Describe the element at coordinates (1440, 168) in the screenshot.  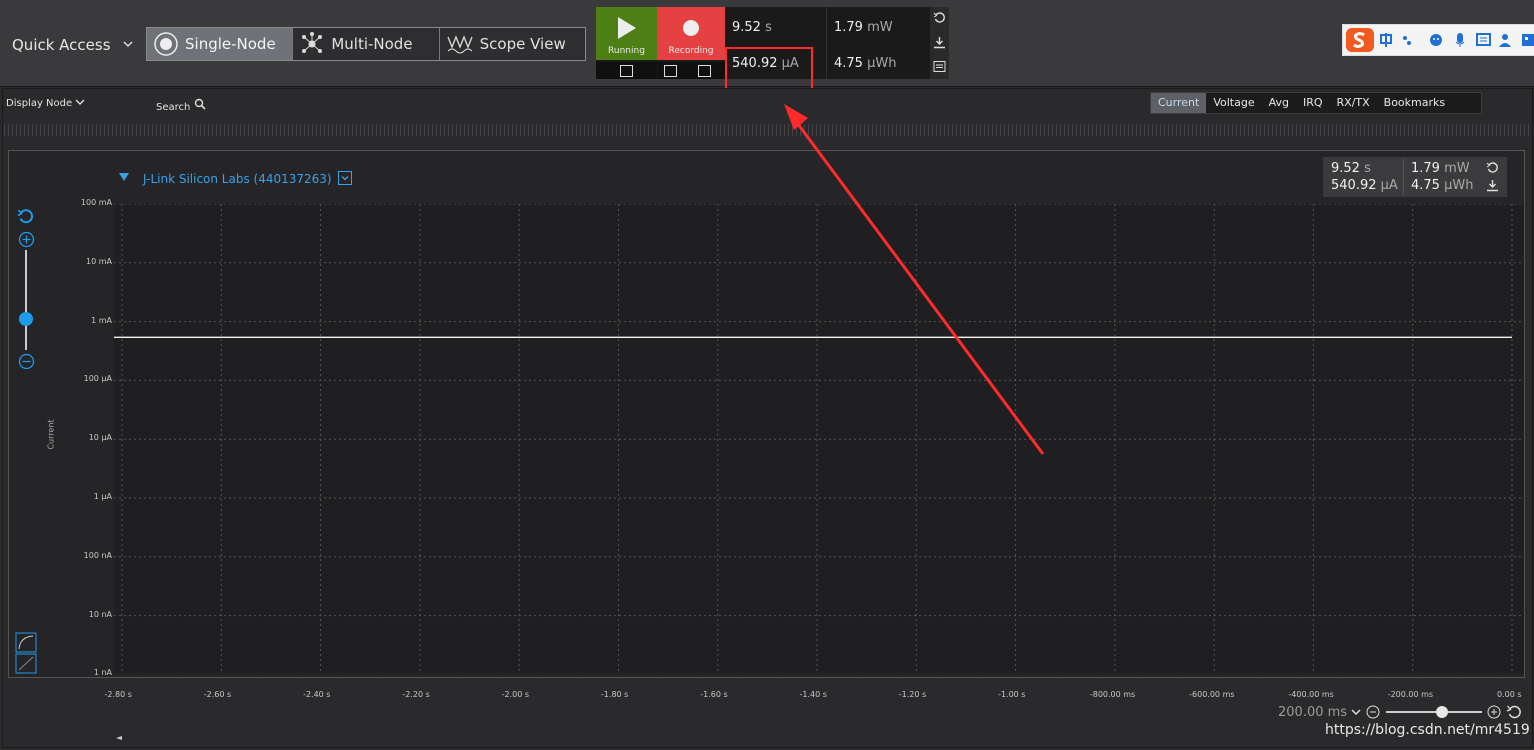
I see `plot-power-readout: 1.79 mW` at that location.